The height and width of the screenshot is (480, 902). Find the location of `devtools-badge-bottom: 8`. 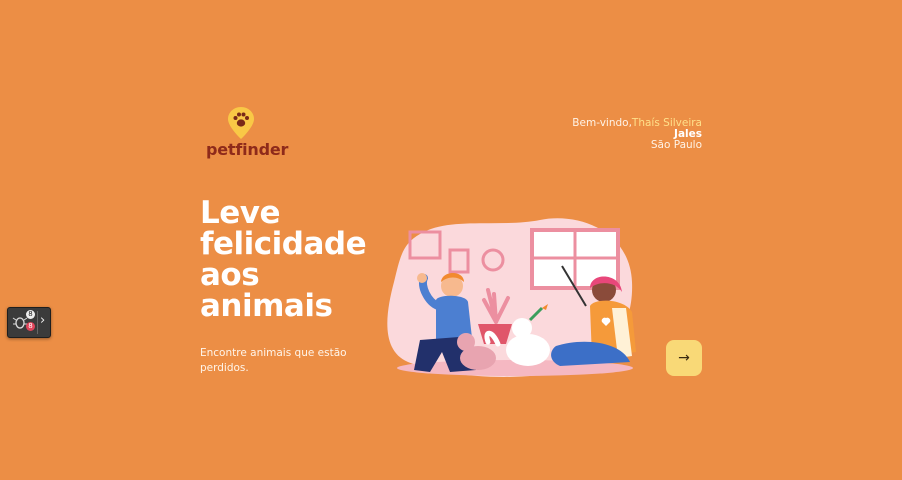

devtools-badge-bottom: 8 is located at coordinates (30, 326).